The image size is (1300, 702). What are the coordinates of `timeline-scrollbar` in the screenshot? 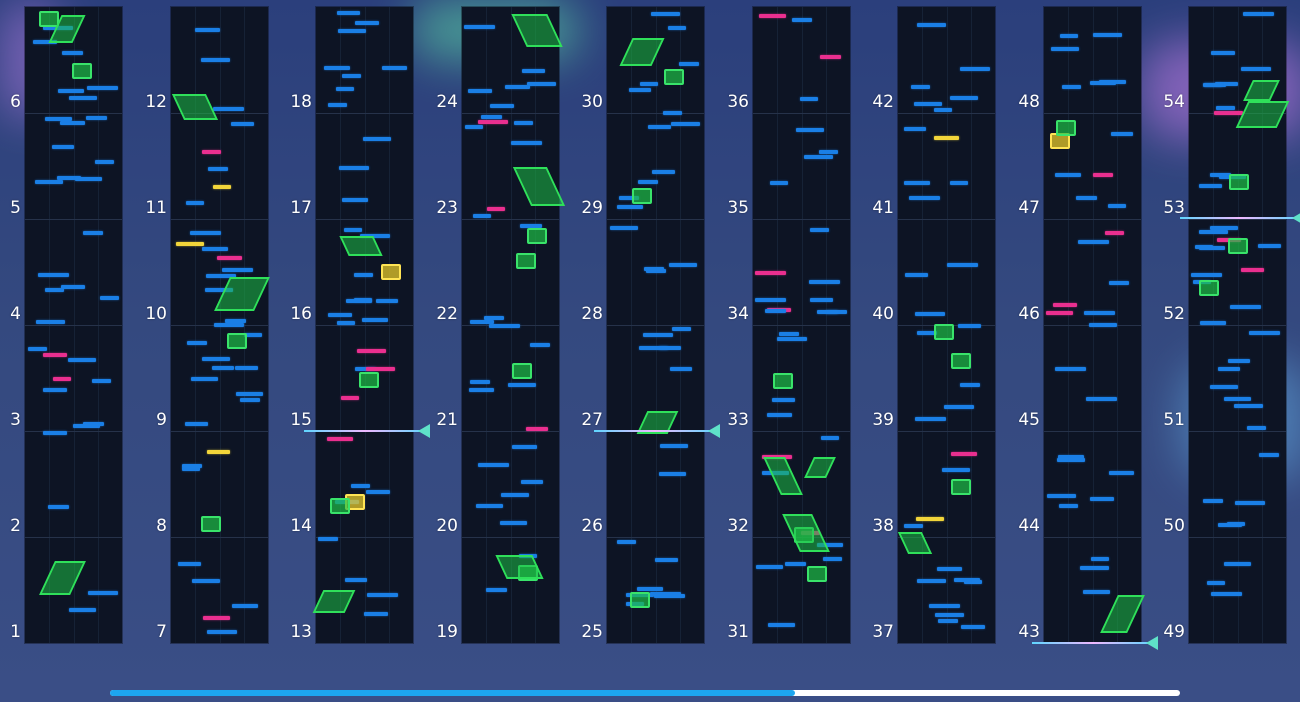 It's located at (645, 693).